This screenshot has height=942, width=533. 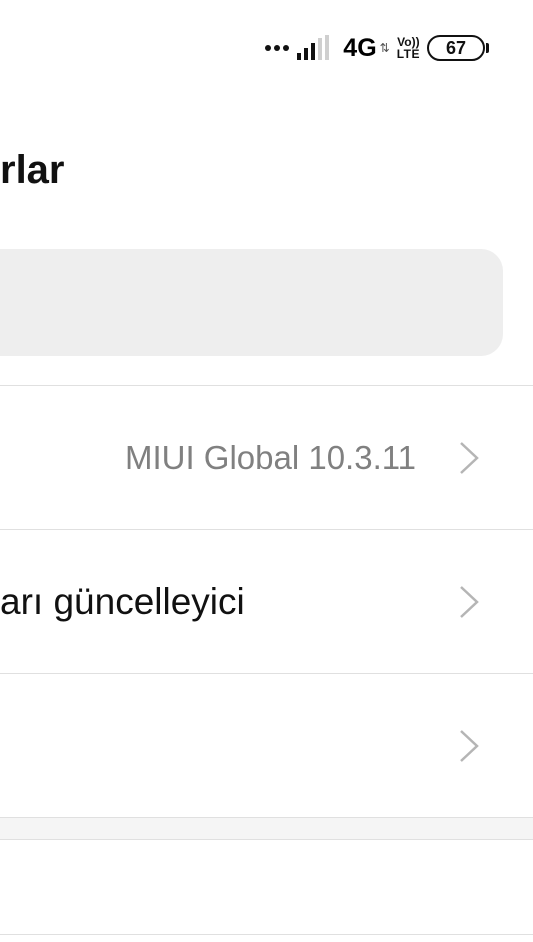 What do you see at coordinates (277, 48) in the screenshot?
I see `more-dots-icon` at bounding box center [277, 48].